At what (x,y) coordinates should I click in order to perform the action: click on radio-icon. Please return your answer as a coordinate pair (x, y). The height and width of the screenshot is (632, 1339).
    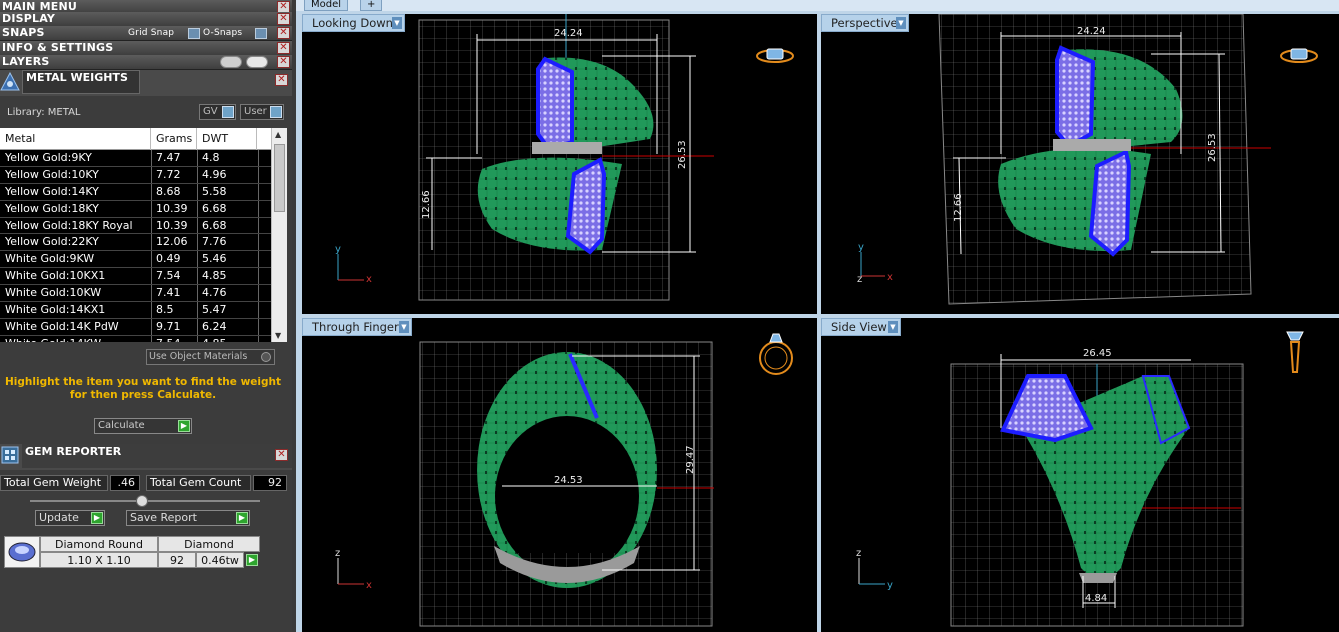
    Looking at the image, I should click on (266, 357).